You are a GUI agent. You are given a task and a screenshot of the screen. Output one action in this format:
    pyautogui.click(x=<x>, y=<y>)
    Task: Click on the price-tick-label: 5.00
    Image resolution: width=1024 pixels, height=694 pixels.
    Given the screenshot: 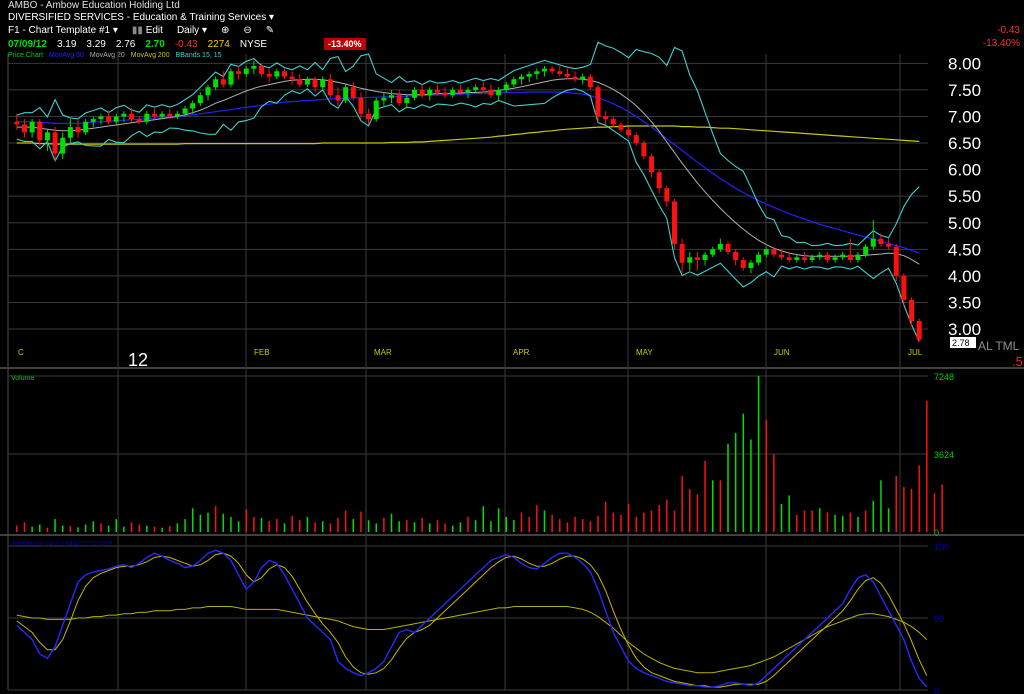 What is the action you would take?
    pyautogui.click(x=964, y=223)
    